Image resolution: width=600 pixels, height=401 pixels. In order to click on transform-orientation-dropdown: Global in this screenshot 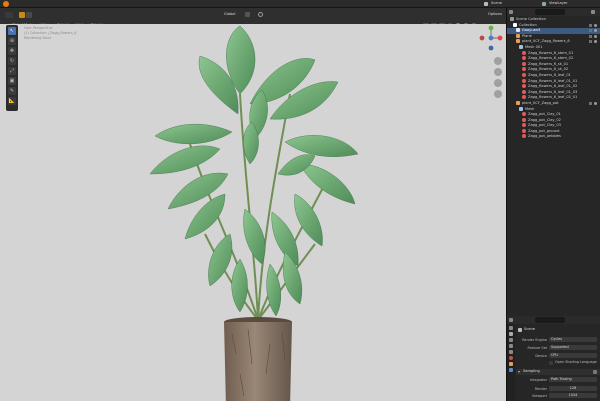, I will do `click(229, 14)`.